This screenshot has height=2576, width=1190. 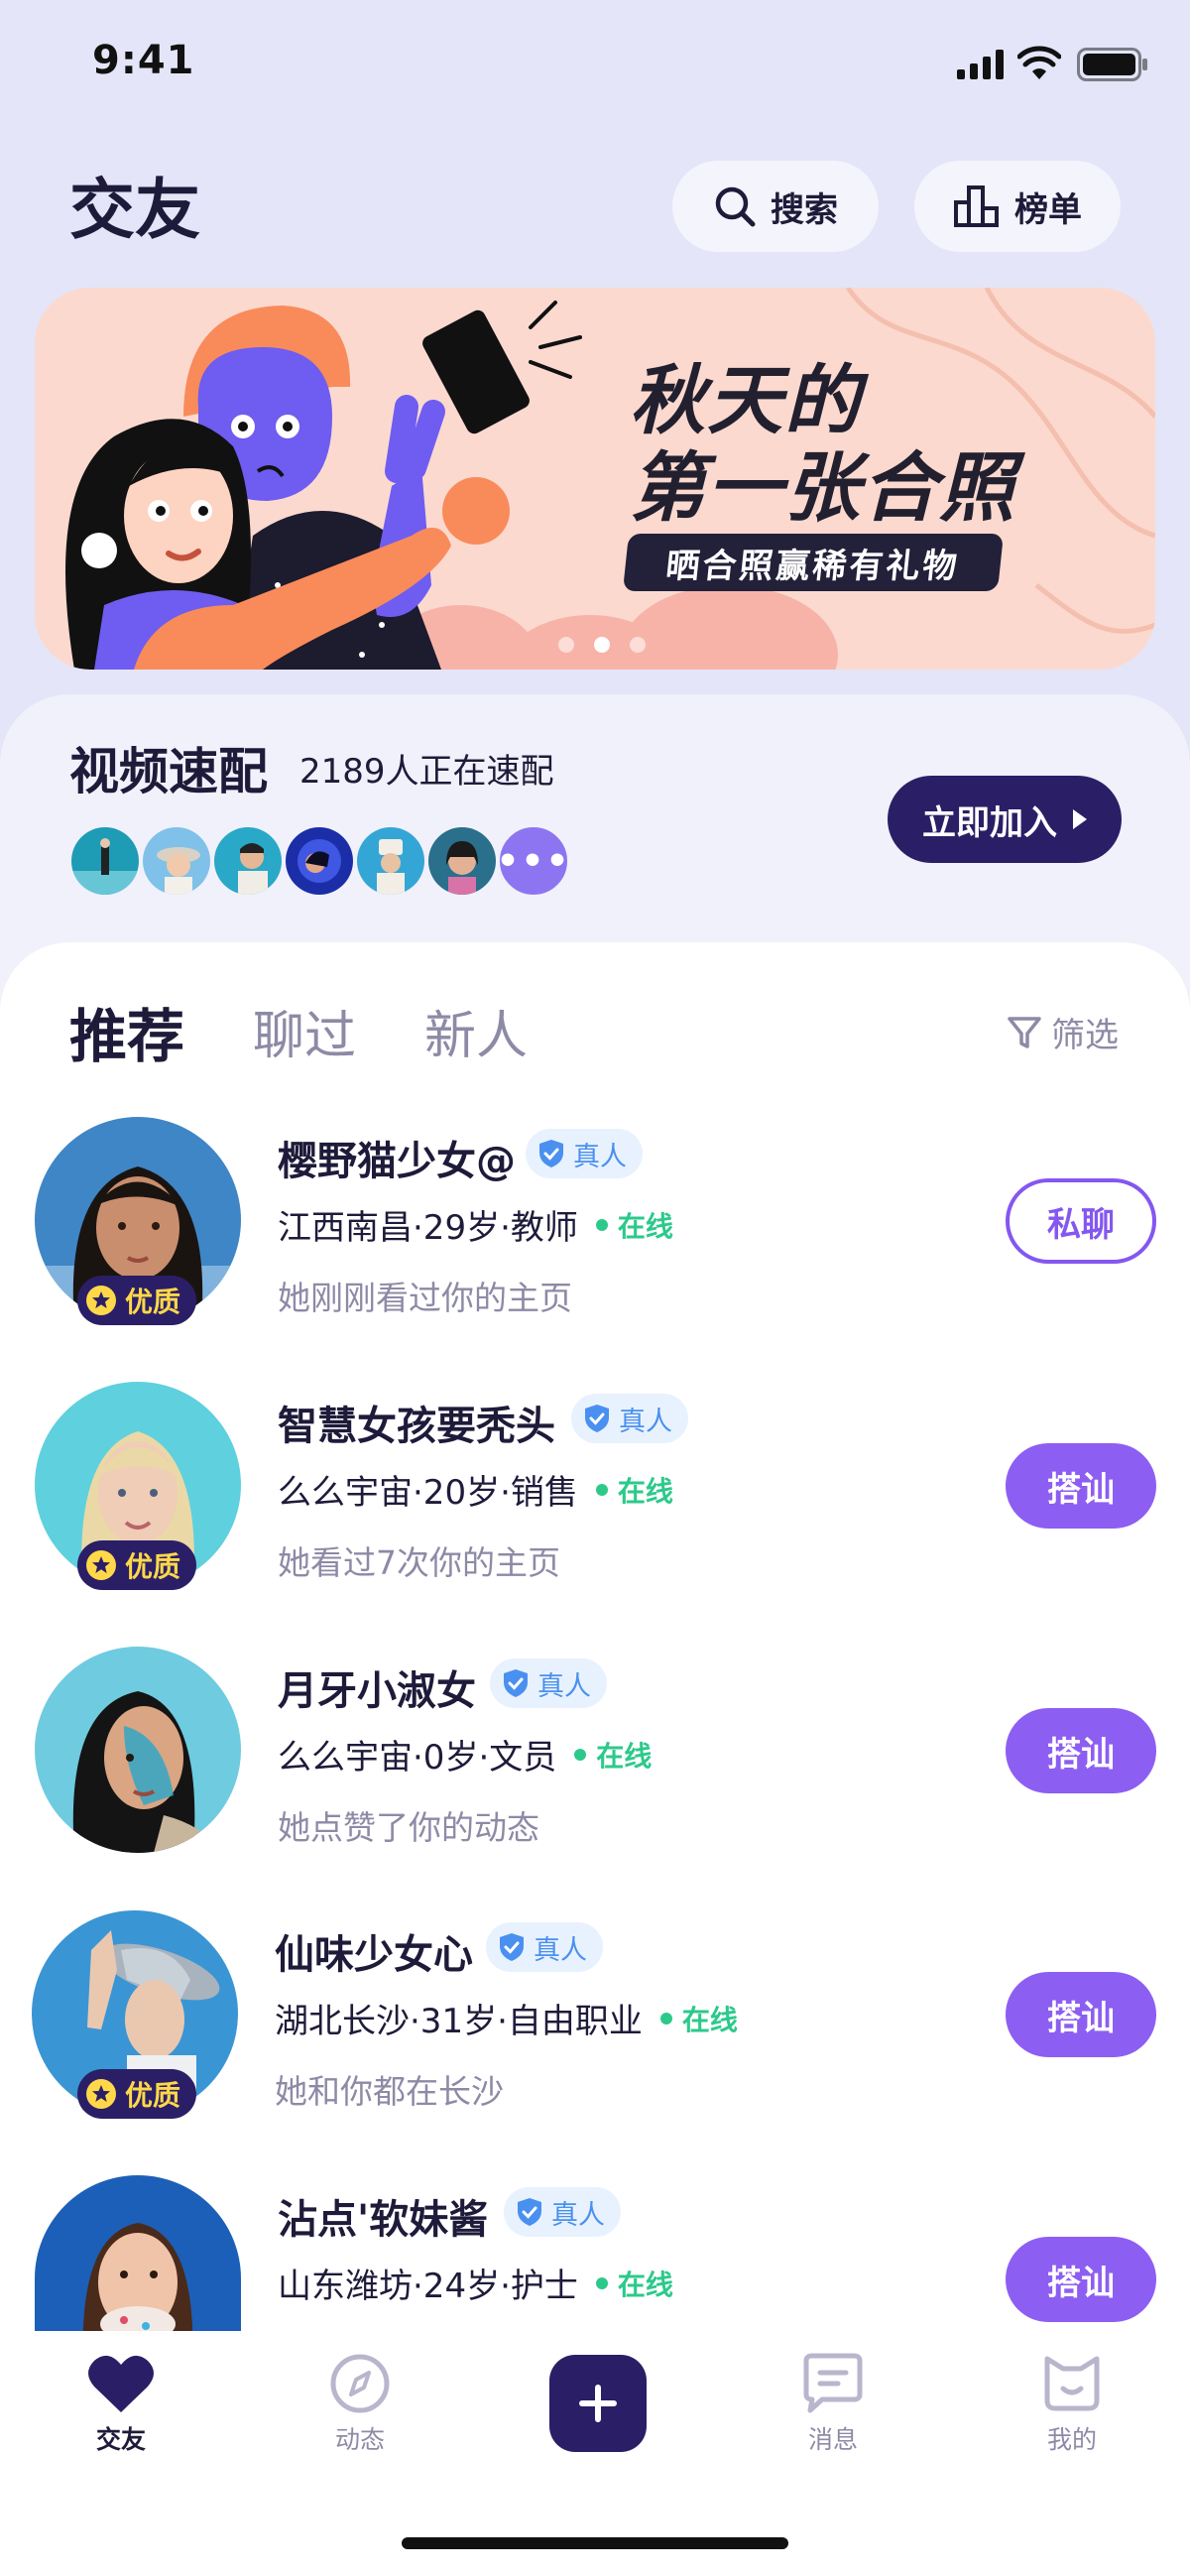 What do you see at coordinates (428, 1493) in the screenshot?
I see `user-details: 么么宇宙·20岁·销售` at bounding box center [428, 1493].